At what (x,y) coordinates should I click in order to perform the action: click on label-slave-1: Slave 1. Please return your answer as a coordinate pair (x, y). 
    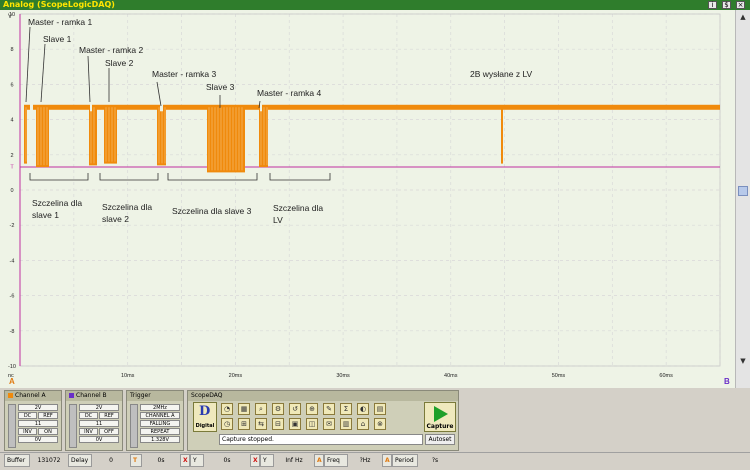
    Looking at the image, I should click on (57, 39).